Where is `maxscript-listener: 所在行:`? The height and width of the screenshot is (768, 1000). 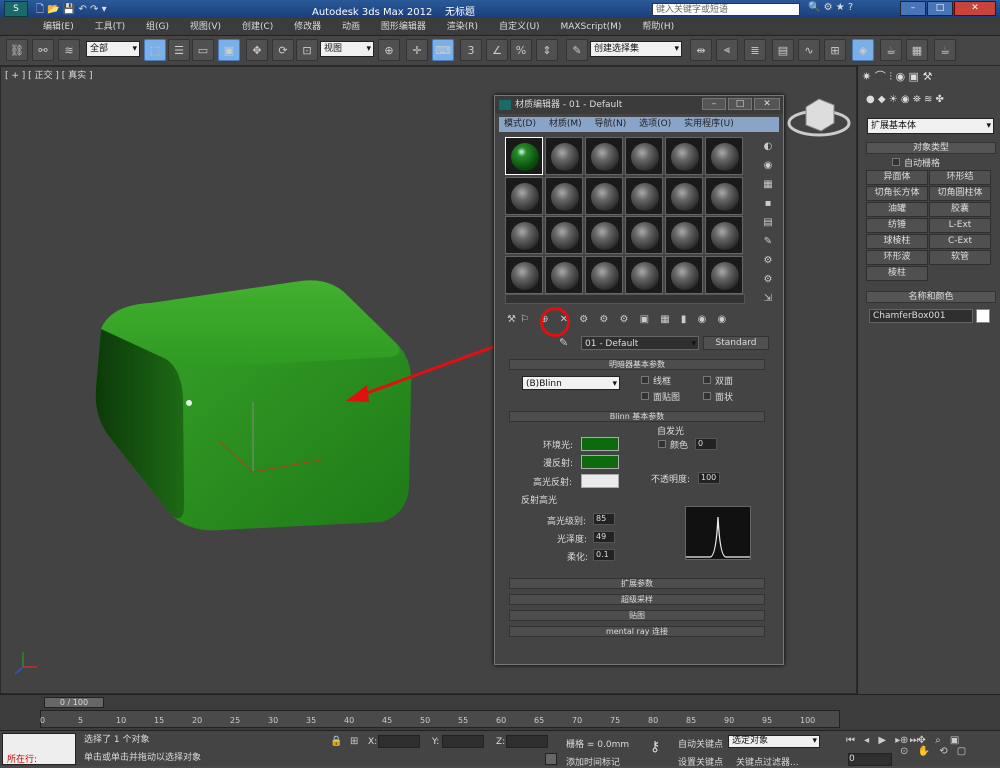 maxscript-listener: 所在行: is located at coordinates (39, 749).